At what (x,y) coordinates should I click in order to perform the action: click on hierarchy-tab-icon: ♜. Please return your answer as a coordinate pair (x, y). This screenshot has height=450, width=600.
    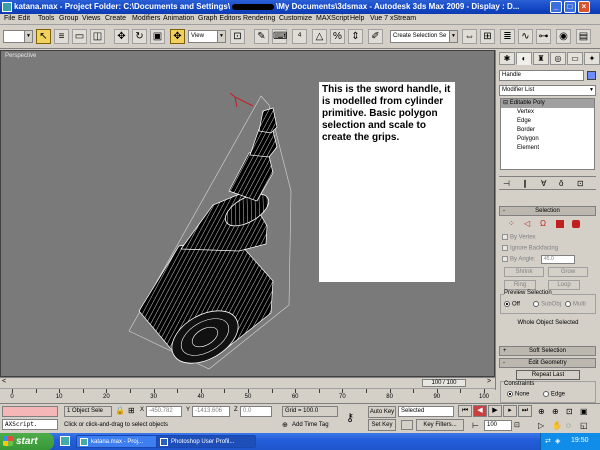
    Looking at the image, I should click on (541, 58).